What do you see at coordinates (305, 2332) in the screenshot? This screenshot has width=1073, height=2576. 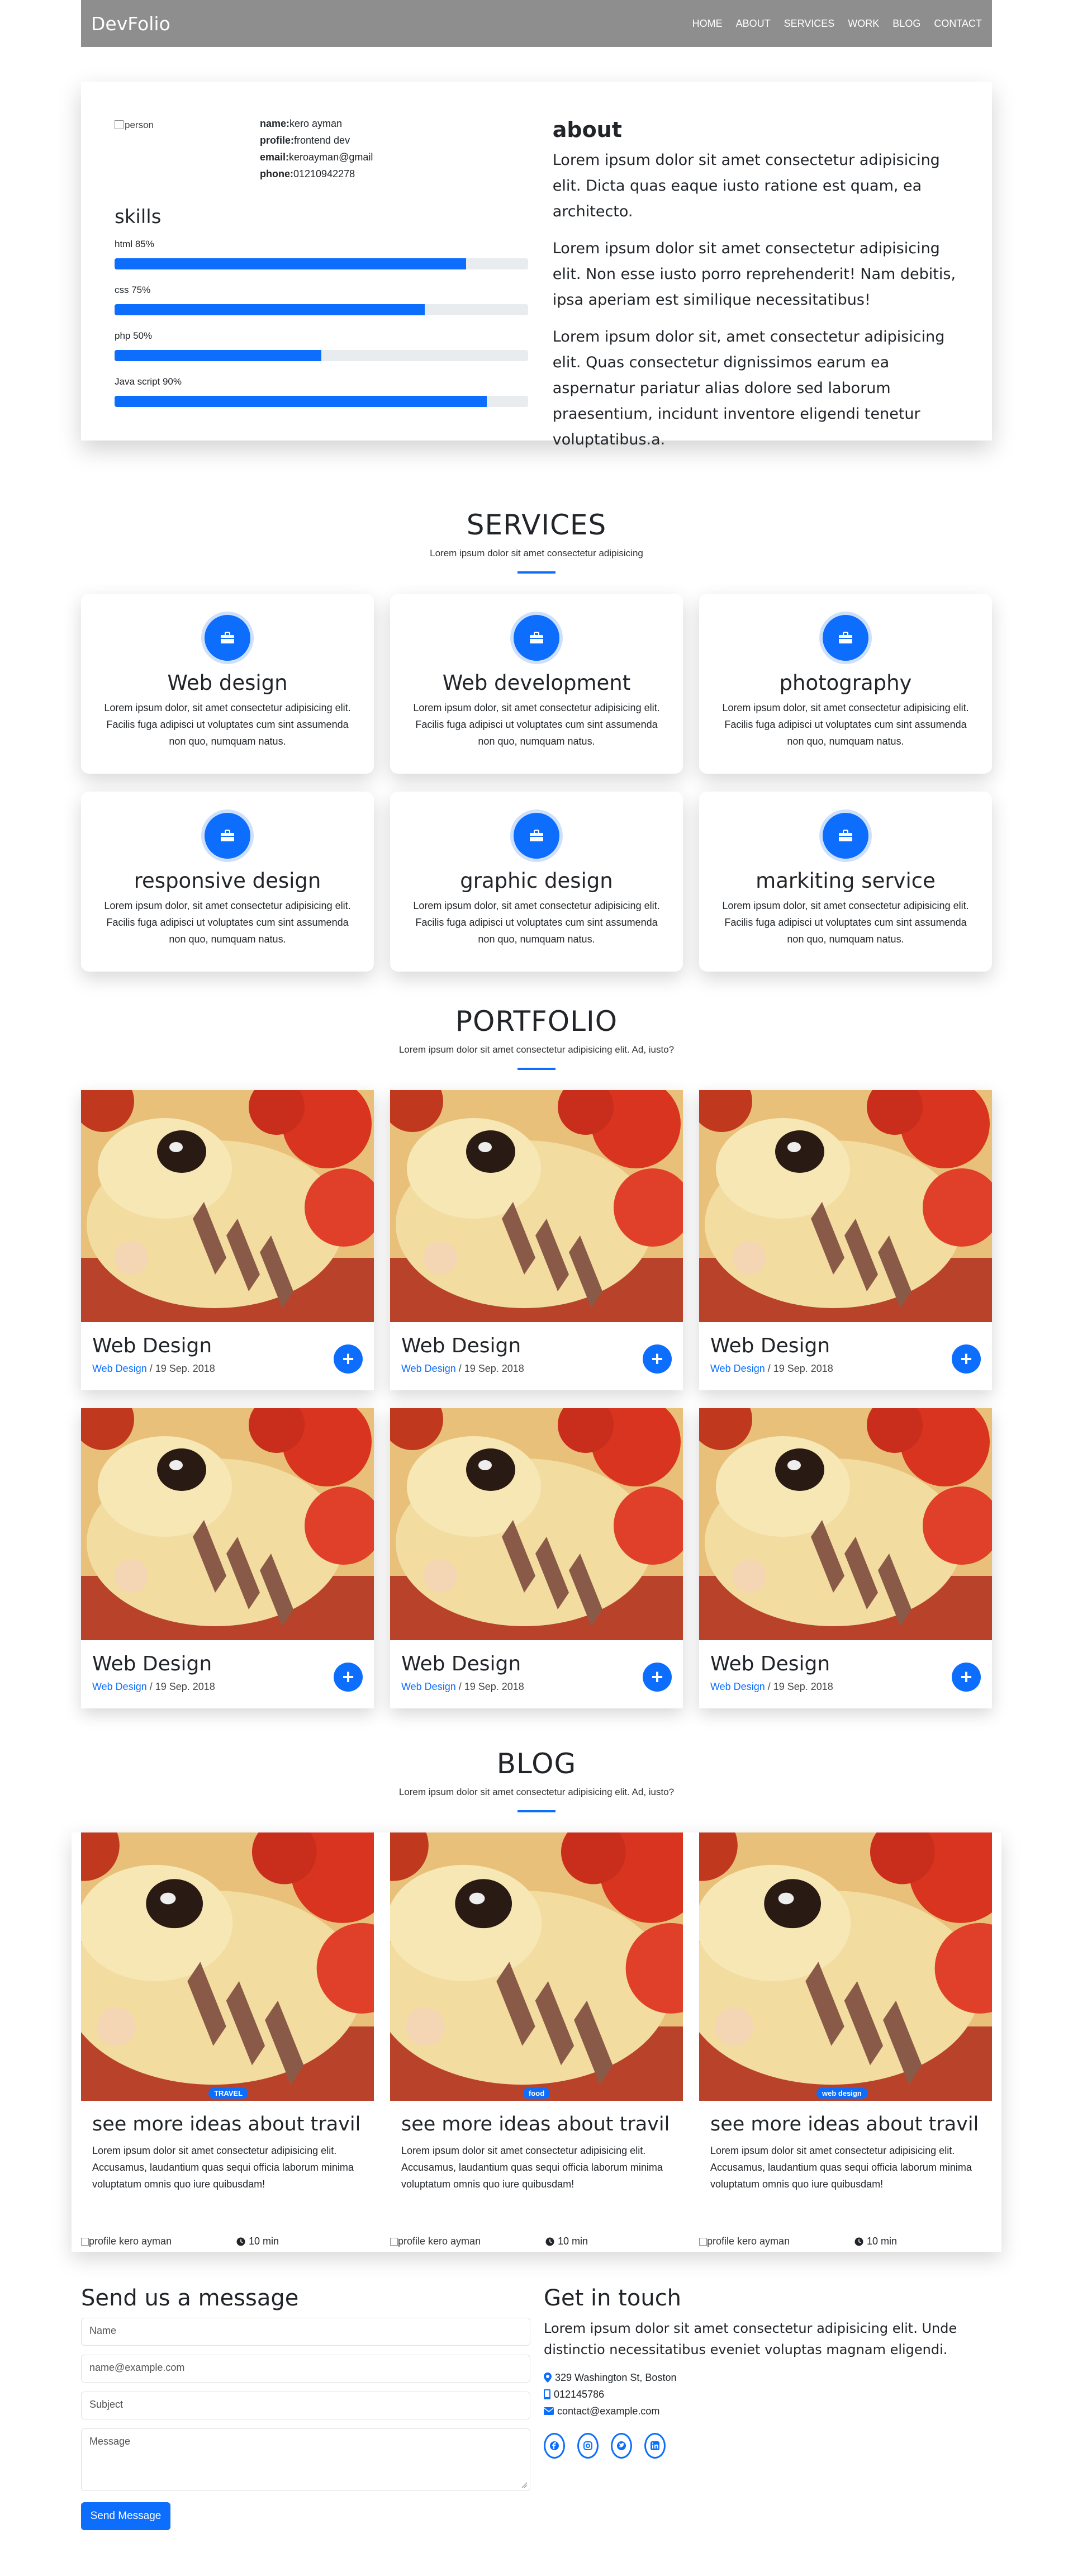 I see `name-input: Name` at bounding box center [305, 2332].